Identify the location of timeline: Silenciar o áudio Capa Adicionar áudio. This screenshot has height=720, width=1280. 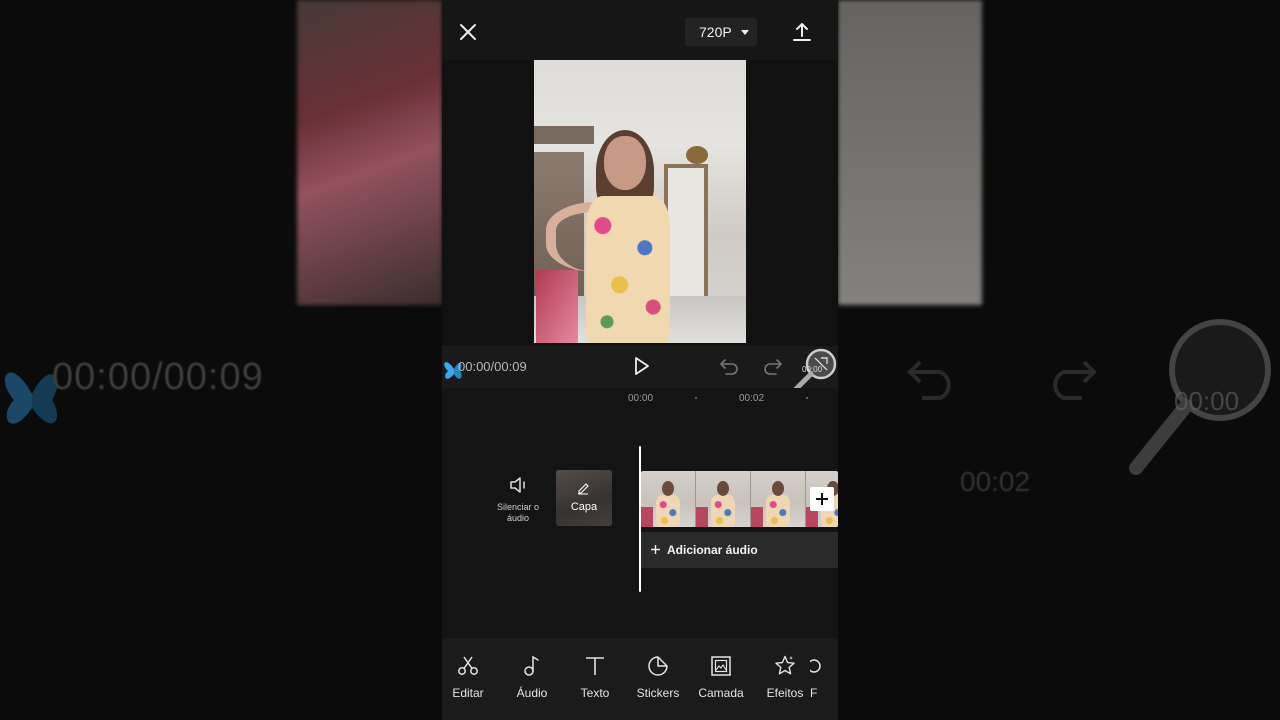
(640, 524).